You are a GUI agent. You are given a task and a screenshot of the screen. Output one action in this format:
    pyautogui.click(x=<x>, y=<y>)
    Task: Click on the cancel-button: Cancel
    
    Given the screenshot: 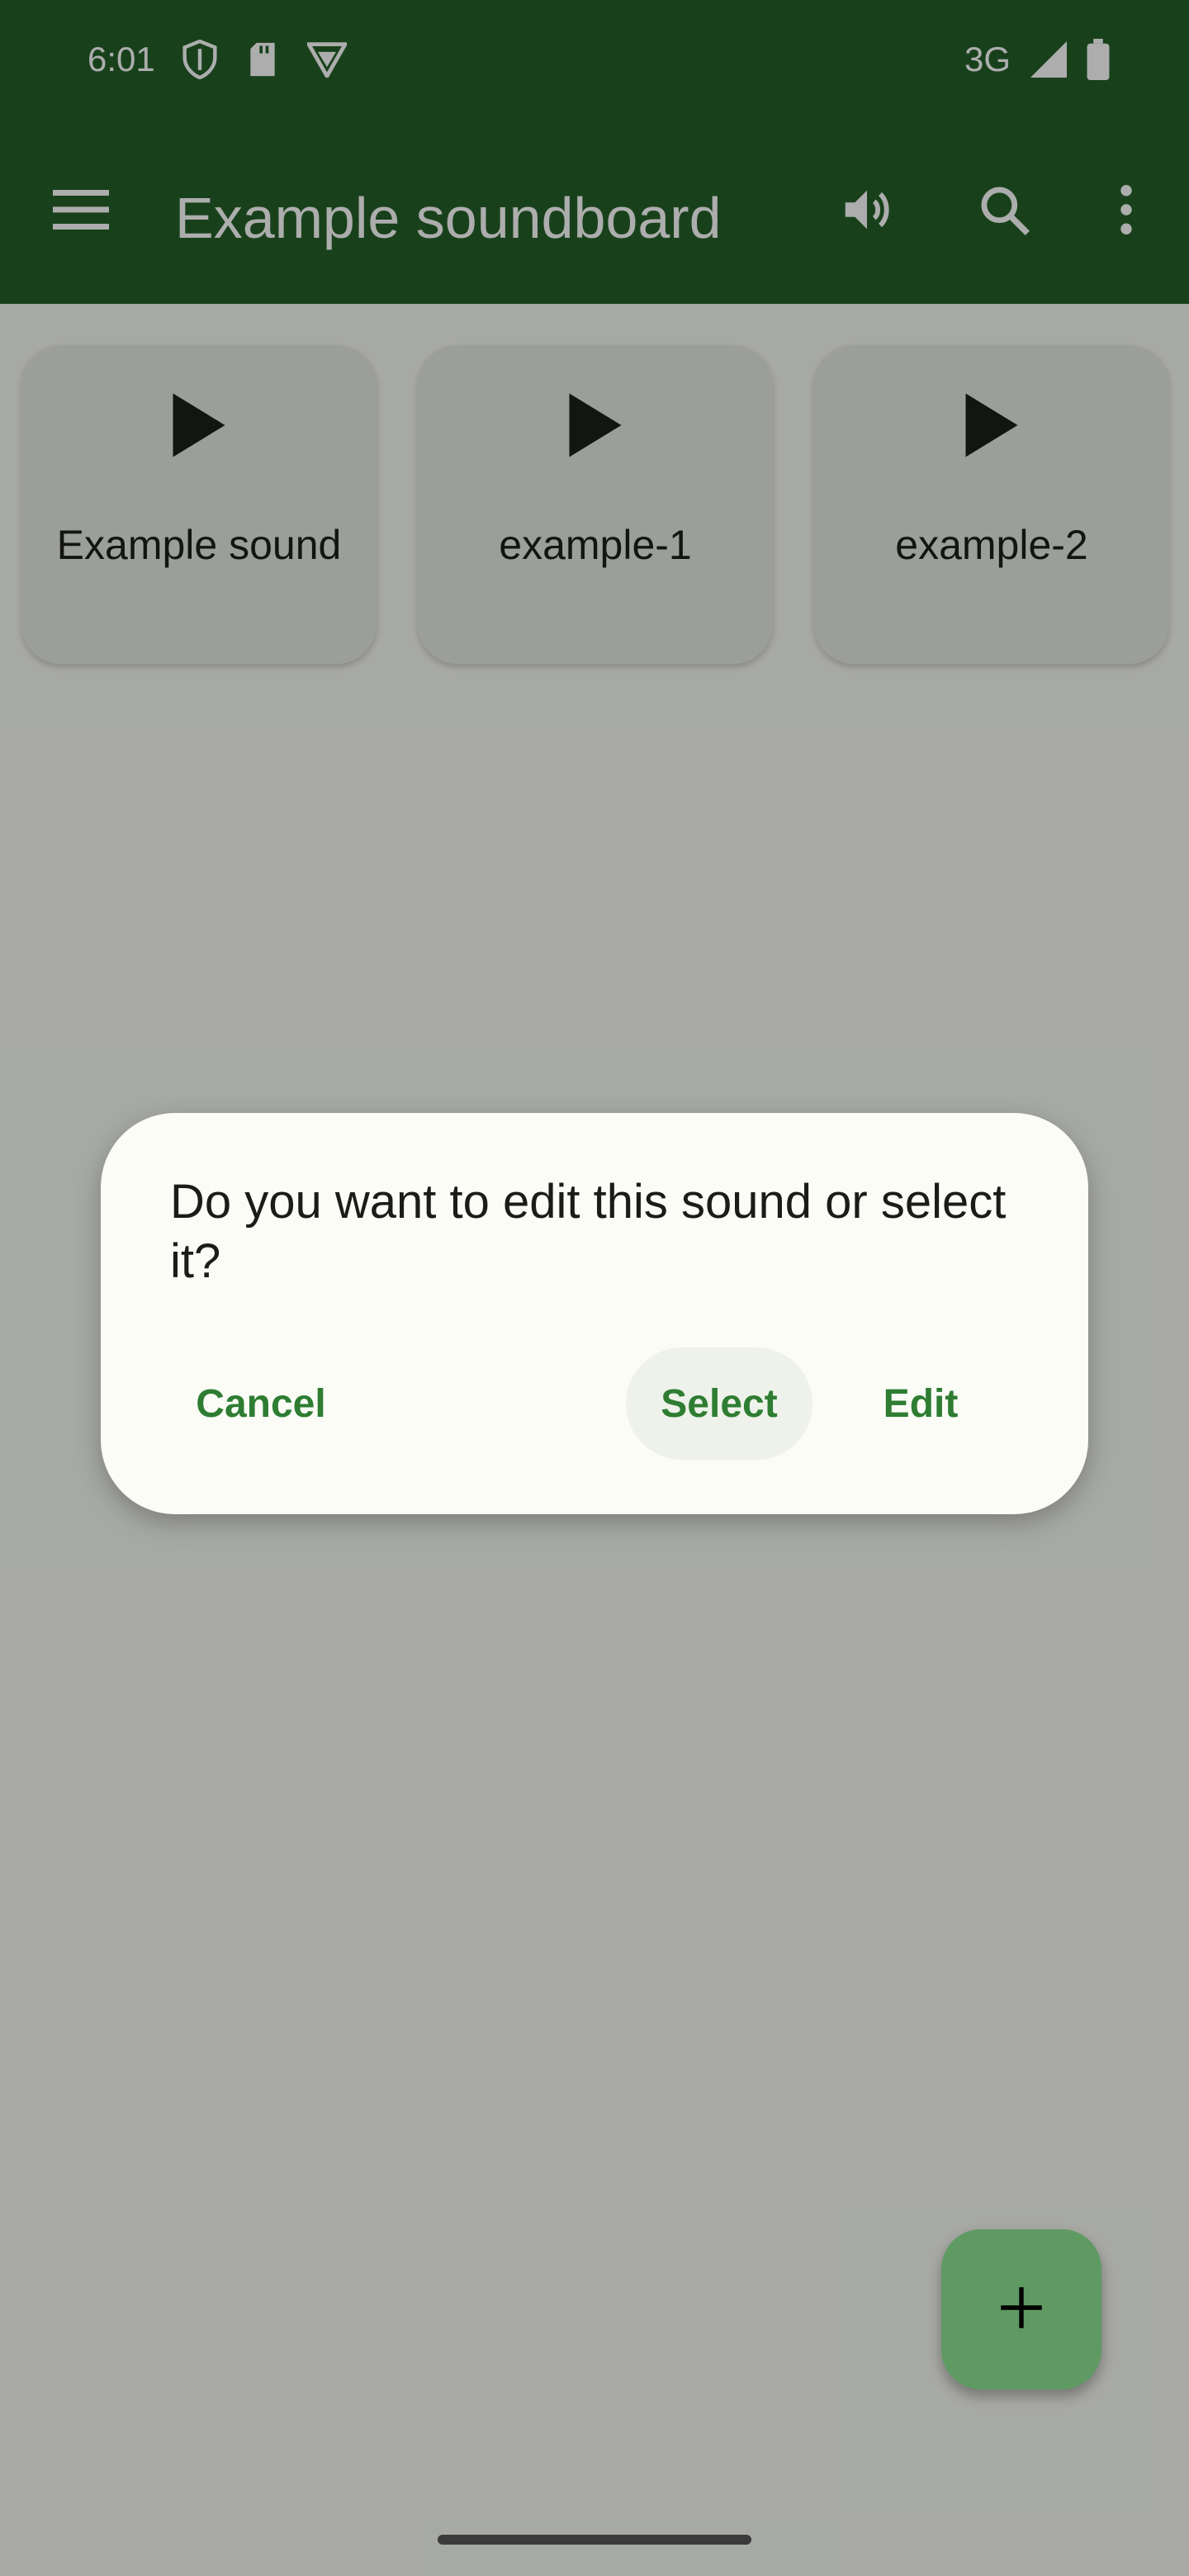 What is the action you would take?
    pyautogui.click(x=261, y=1403)
    